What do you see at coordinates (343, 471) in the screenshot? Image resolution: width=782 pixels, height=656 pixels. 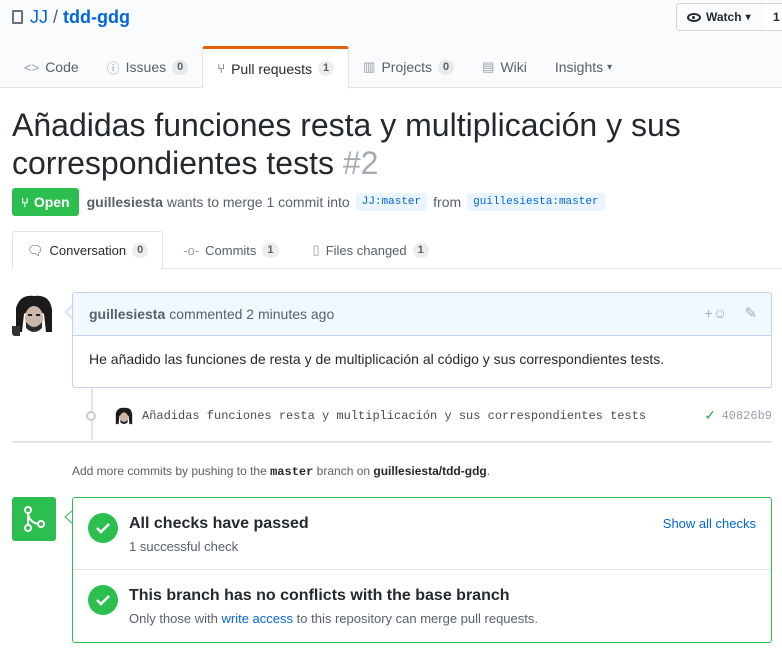 I see `hint-middle: branch on` at bounding box center [343, 471].